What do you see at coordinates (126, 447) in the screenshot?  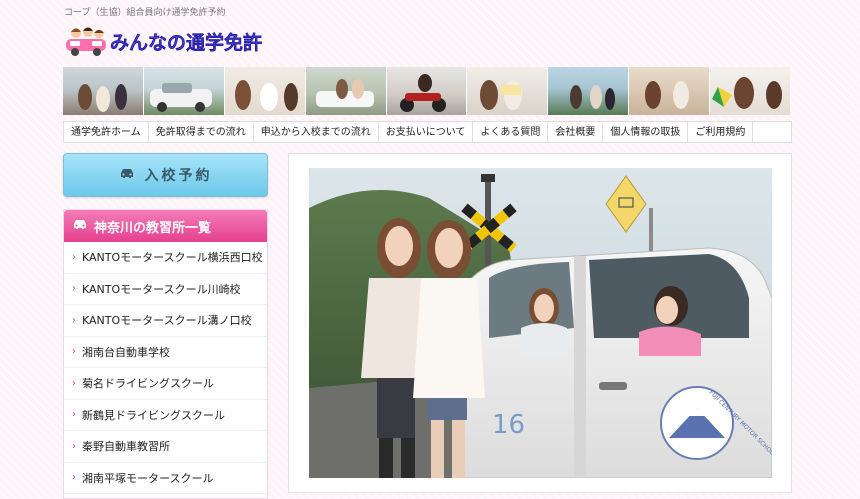 I see `school-name: 秦野自動車教習所` at bounding box center [126, 447].